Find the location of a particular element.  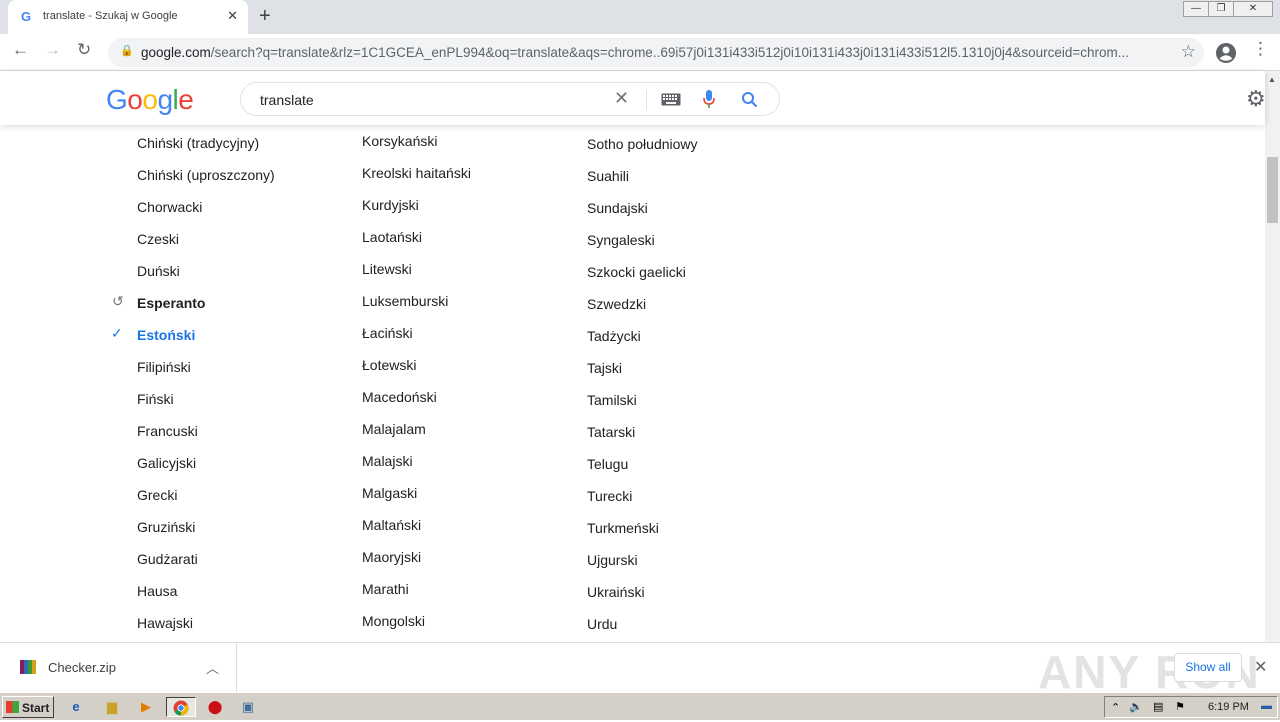

forward-arrow-icon: → is located at coordinates (52, 50).